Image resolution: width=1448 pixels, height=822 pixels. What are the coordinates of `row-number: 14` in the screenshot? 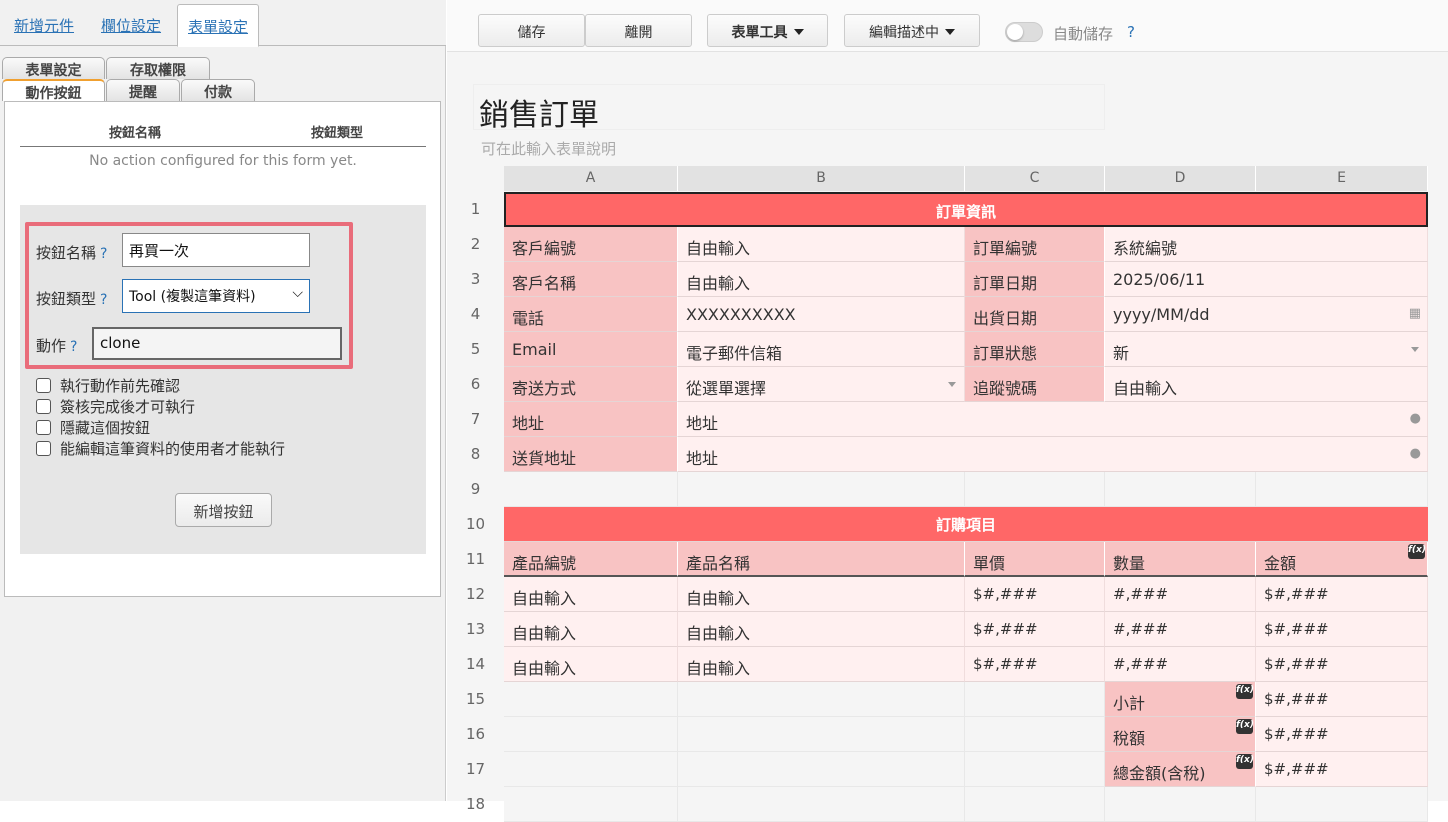 It's located at (475, 664).